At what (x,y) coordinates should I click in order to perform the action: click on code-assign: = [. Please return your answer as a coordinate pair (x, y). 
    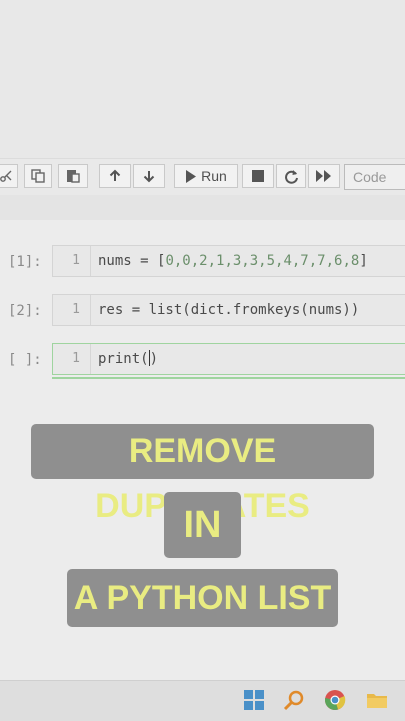
    Looking at the image, I should click on (148, 261).